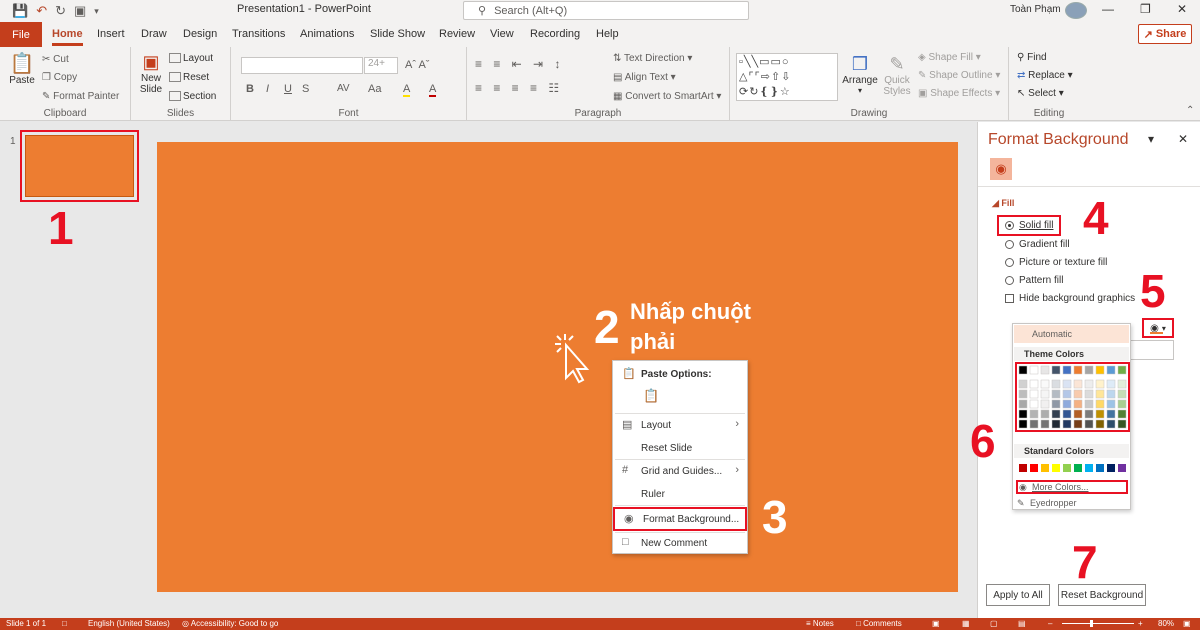 This screenshot has height=630, width=1200. I want to click on reset-button: Reset, so click(189, 77).